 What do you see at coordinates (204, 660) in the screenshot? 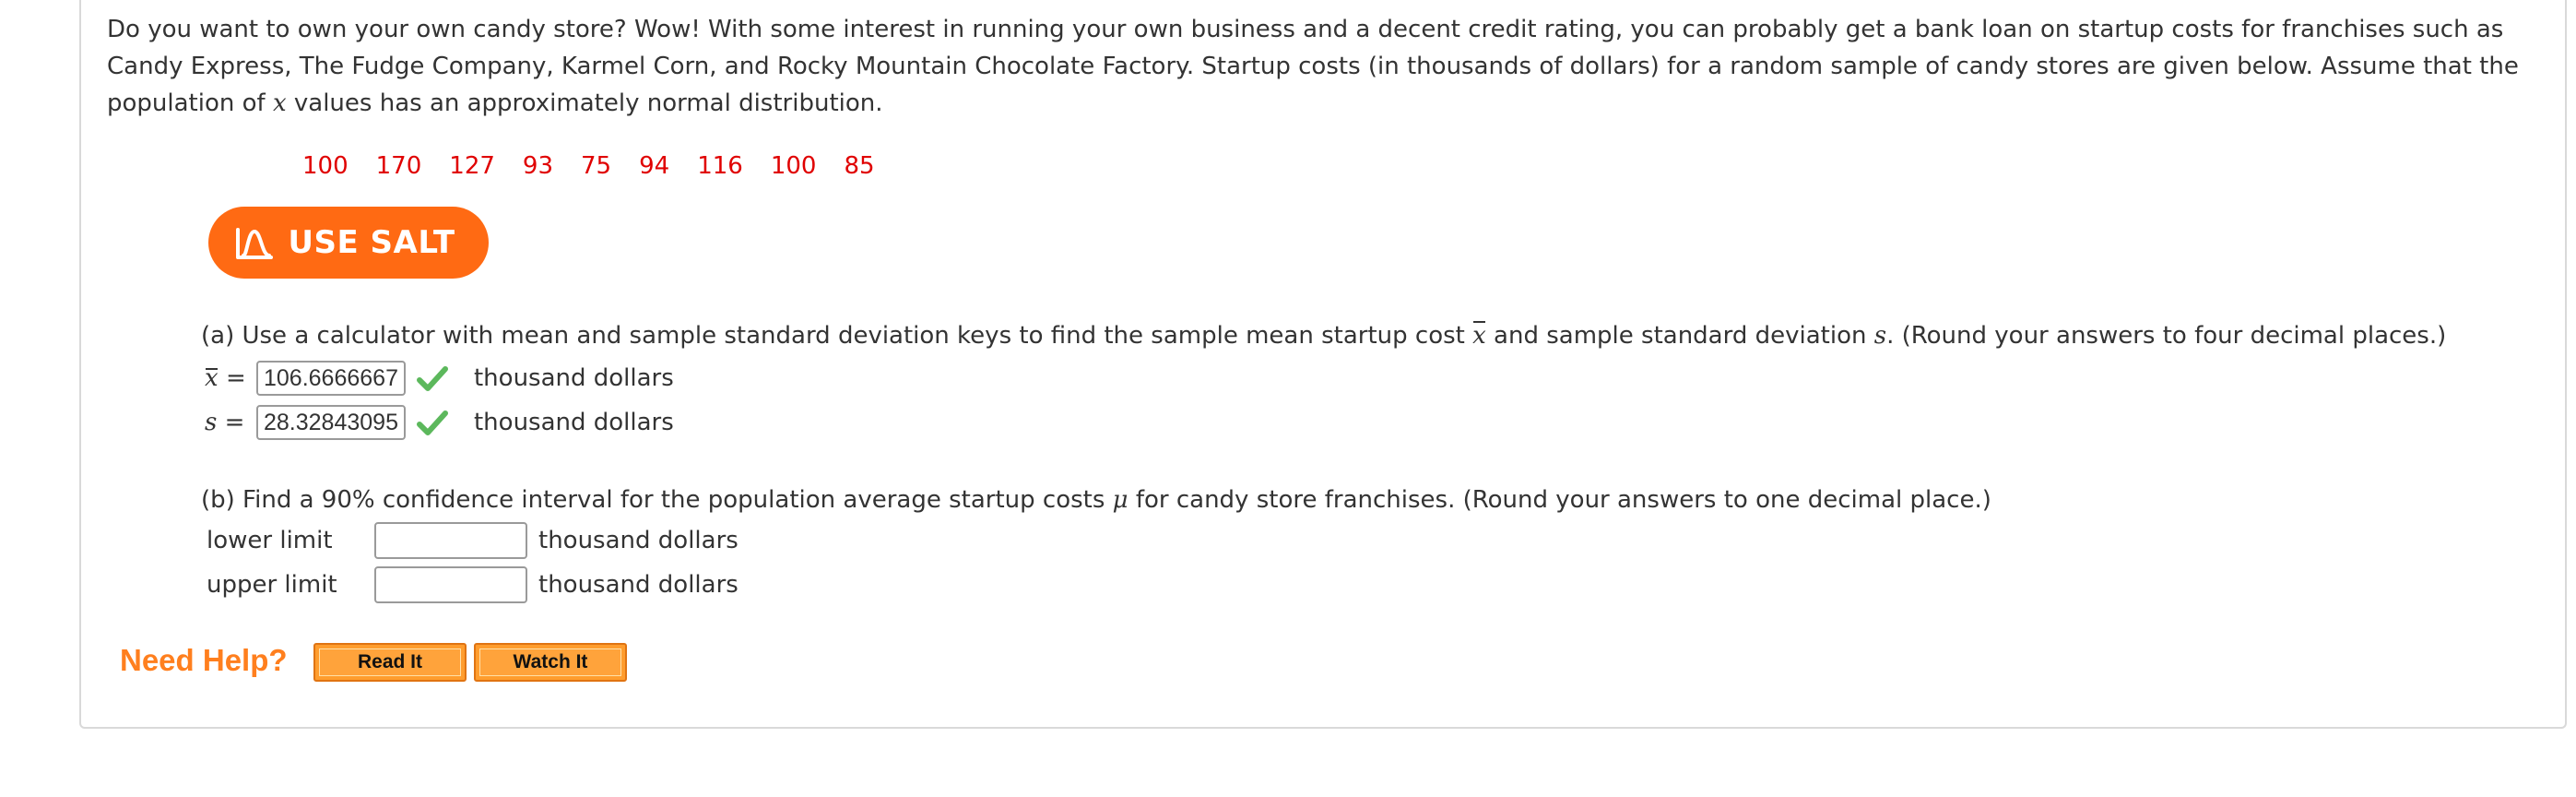
I see `need-help-label: Need Help?` at bounding box center [204, 660].